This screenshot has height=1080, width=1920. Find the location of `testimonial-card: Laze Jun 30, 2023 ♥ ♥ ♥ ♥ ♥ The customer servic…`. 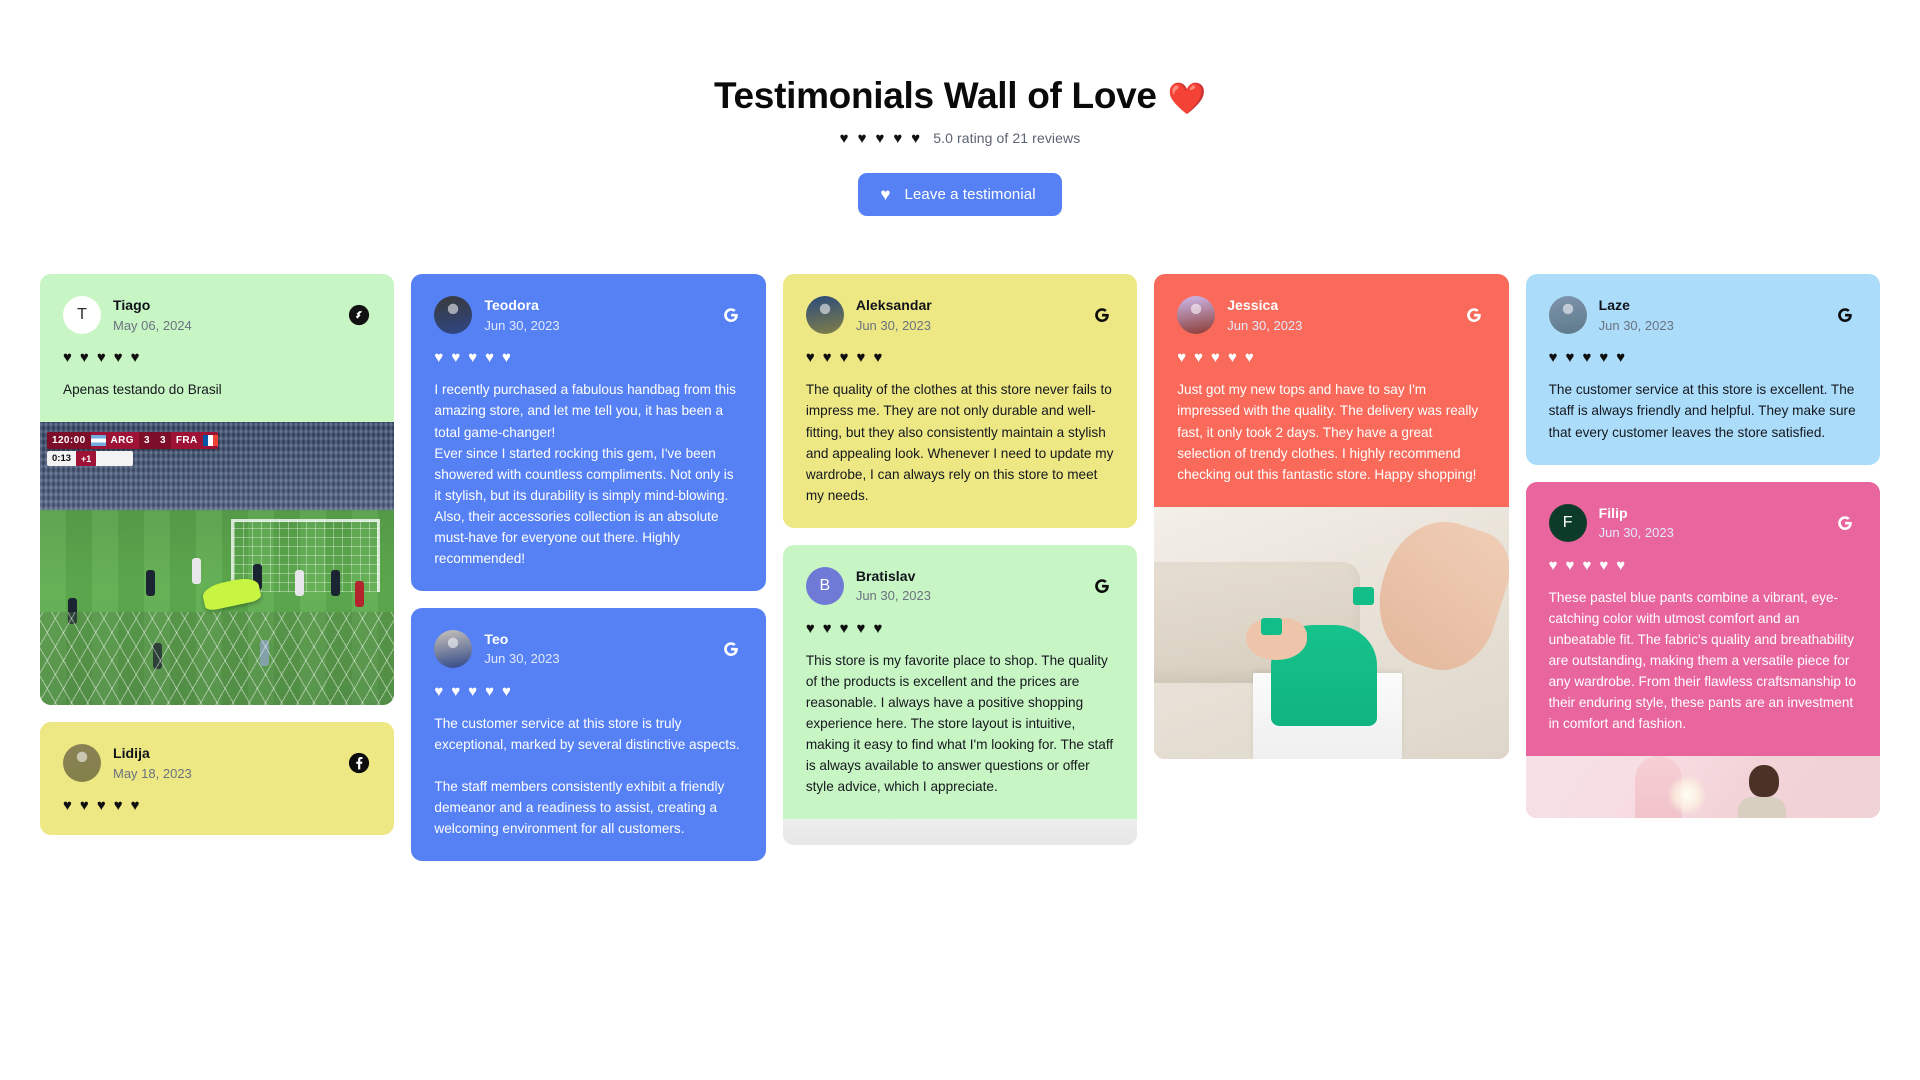

testimonial-card: Laze Jun 30, 2023 ♥ ♥ ♥ ♥ ♥ The customer servic… is located at coordinates (1703, 369).